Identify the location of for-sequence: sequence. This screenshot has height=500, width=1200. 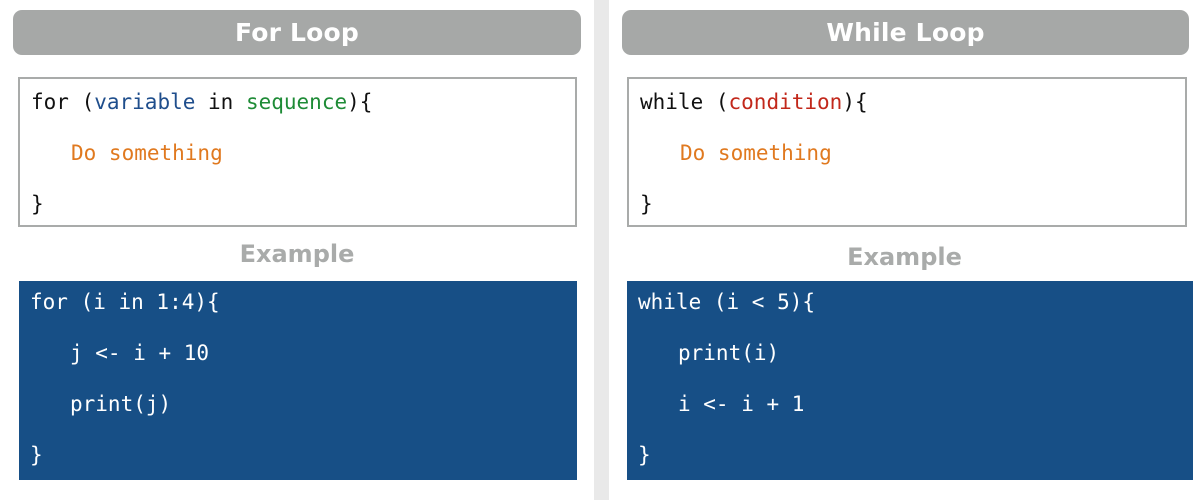
(296, 102).